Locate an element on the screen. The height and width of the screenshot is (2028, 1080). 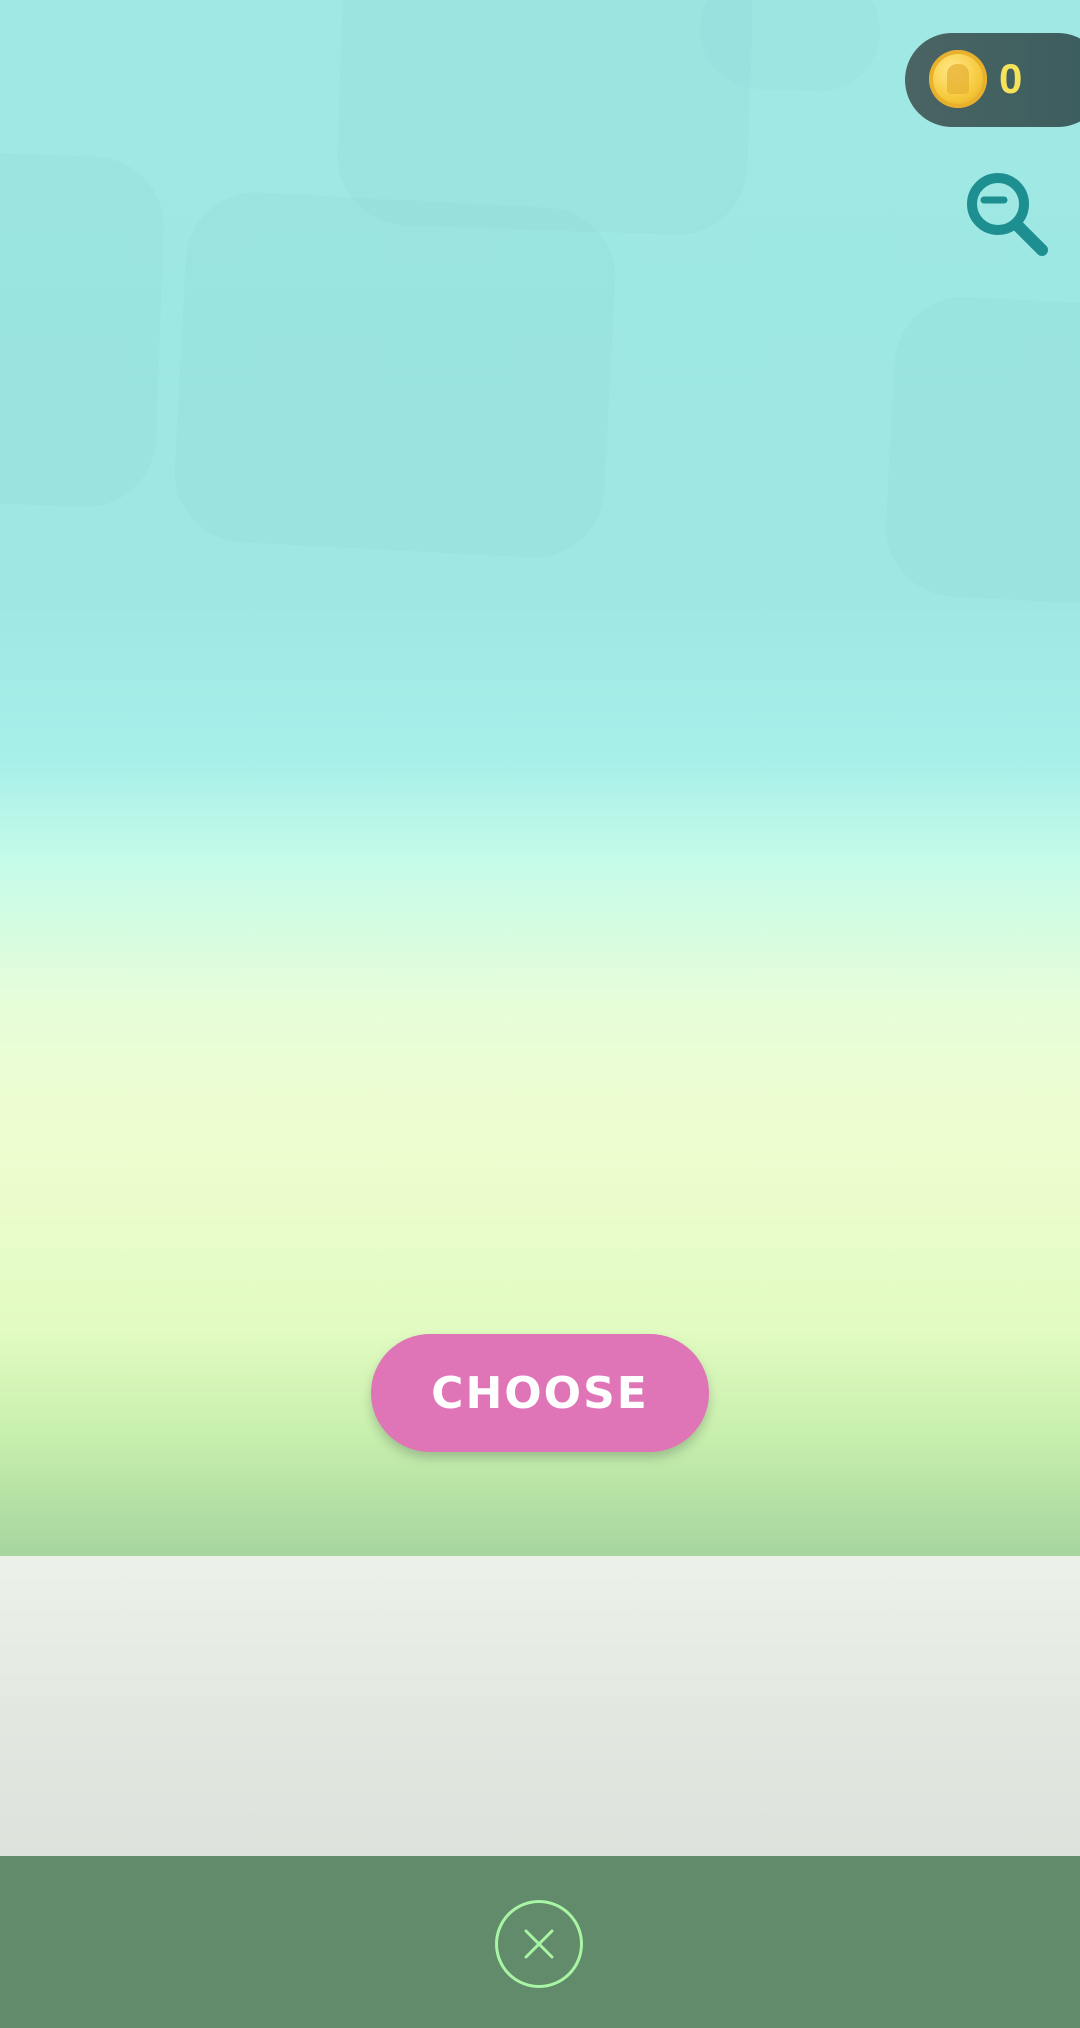
ground-area is located at coordinates (540, 1706).